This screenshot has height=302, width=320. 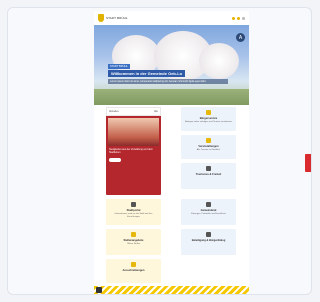 I want to click on nav-tools, so click(x=238, y=18).